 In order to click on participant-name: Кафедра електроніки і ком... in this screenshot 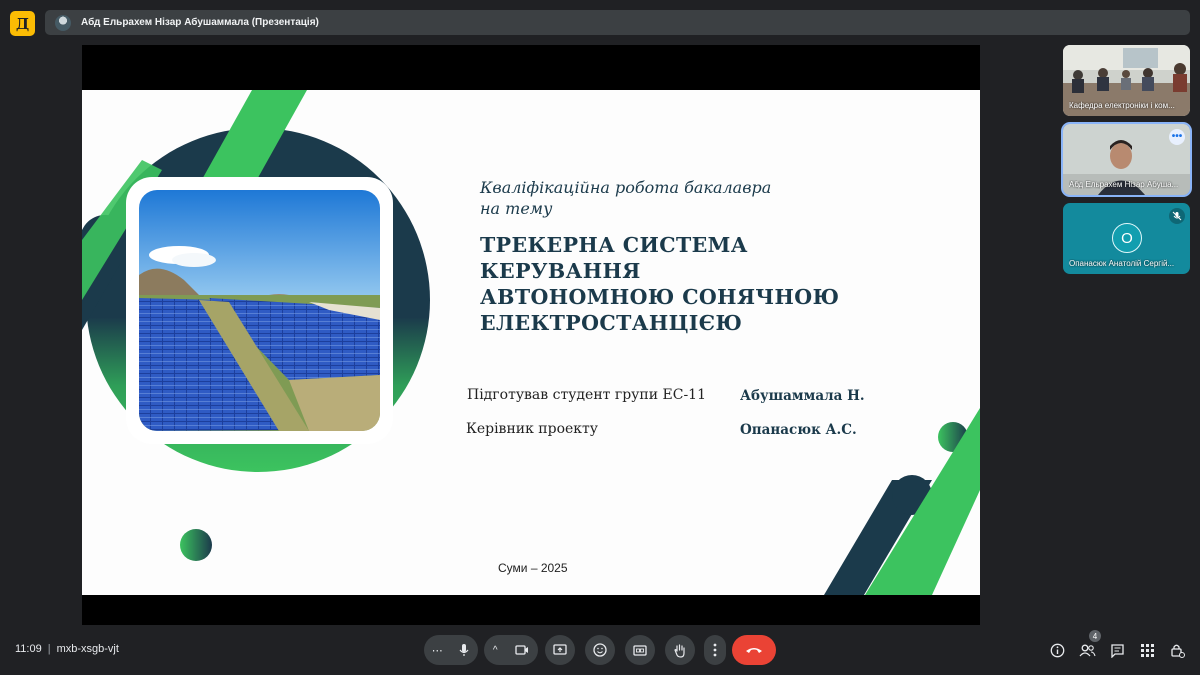, I will do `click(1122, 105)`.